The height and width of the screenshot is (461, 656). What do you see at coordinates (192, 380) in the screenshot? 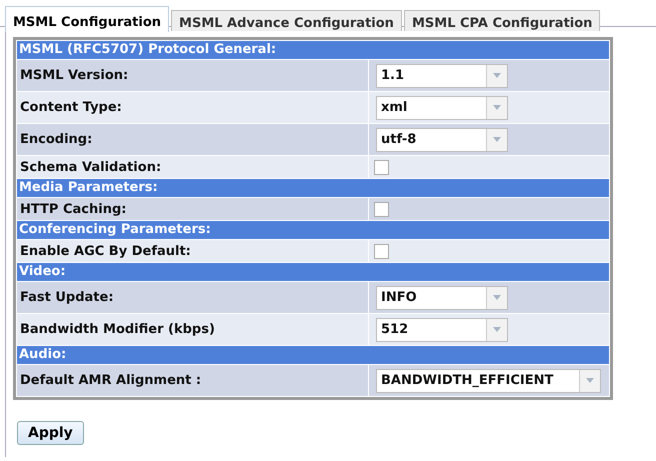
I see `field-label: Default AMR Alignment :` at bounding box center [192, 380].